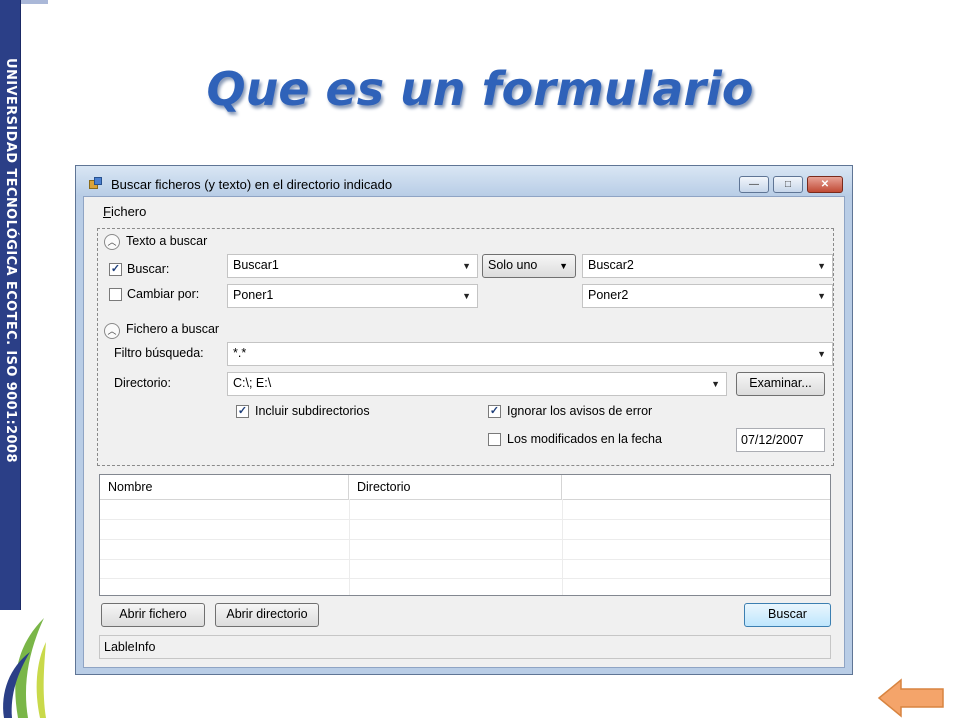 The width and height of the screenshot is (960, 720). I want to click on buscar-checkbox: ✓, so click(115, 269).